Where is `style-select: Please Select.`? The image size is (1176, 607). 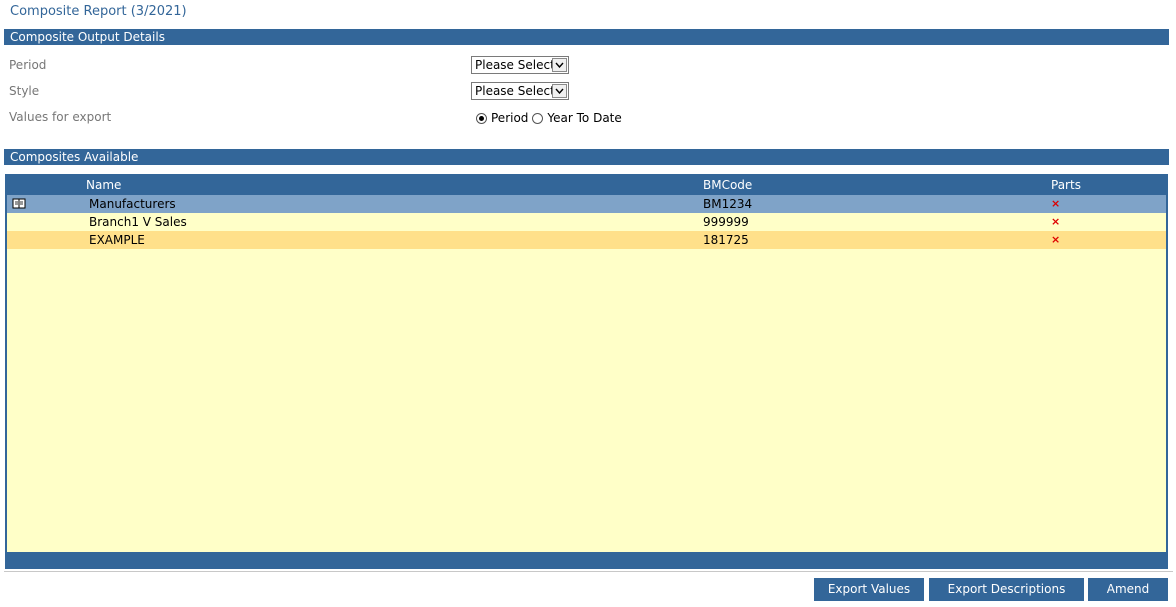
style-select: Please Select. is located at coordinates (520, 91).